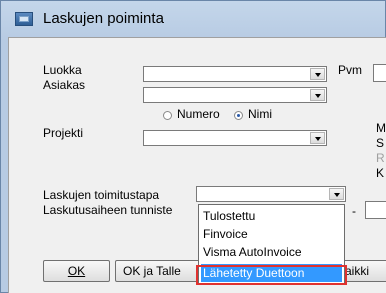  Describe the element at coordinates (103, 18) in the screenshot. I see `window-title: Laskujen poiminta` at that location.